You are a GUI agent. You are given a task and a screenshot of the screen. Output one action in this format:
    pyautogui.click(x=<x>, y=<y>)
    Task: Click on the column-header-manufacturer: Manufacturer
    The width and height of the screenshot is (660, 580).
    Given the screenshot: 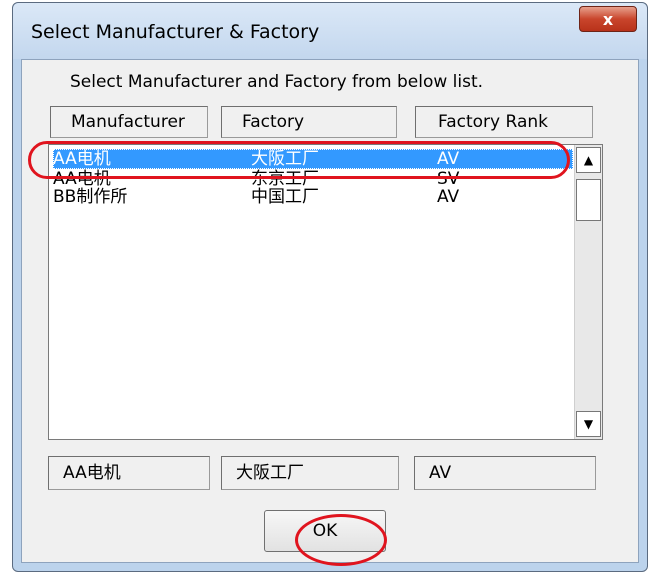 What is the action you would take?
    pyautogui.click(x=129, y=122)
    